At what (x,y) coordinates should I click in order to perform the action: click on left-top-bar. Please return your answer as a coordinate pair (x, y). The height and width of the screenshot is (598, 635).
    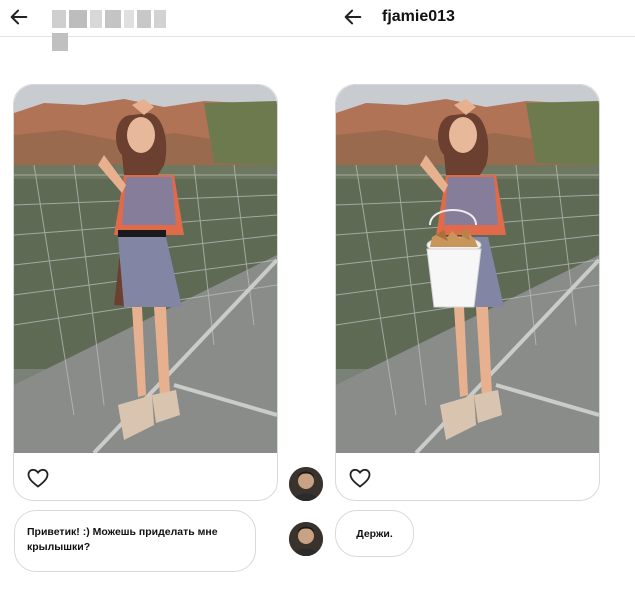
    Looking at the image, I should click on (160, 25).